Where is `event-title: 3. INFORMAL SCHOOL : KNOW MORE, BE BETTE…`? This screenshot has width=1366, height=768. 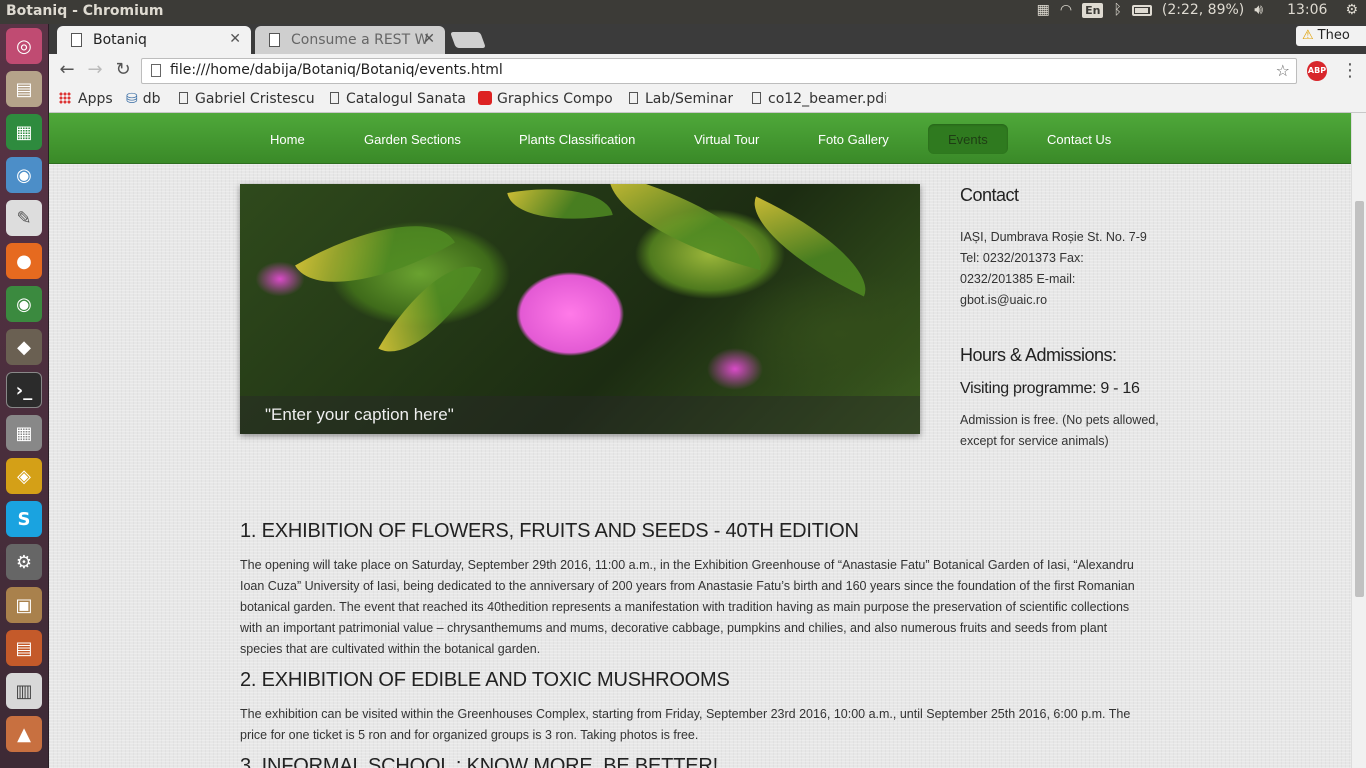 event-title: 3. INFORMAL SCHOOL : KNOW MORE, BE BETTE… is located at coordinates (479, 761).